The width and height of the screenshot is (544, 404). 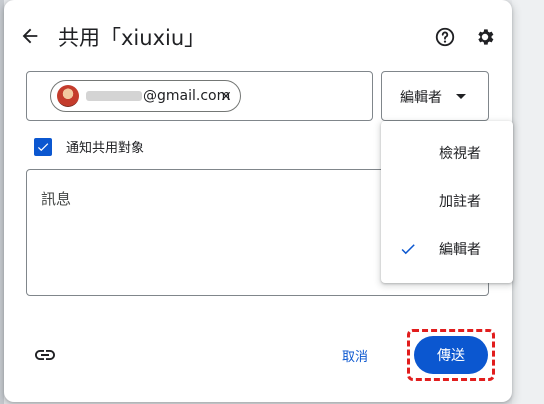 I want to click on remove-recipient-button, so click(x=226, y=96).